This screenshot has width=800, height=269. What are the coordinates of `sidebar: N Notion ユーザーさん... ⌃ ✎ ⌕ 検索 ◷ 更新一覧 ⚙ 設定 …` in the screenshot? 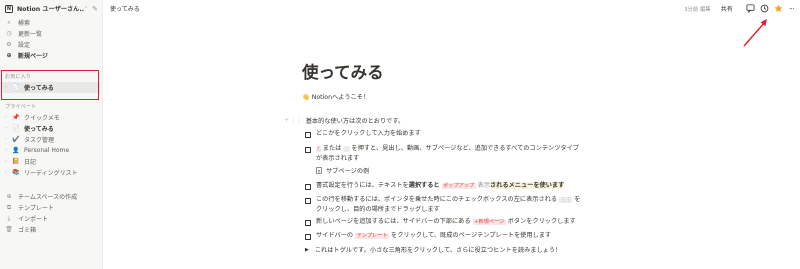 It's located at (51, 134).